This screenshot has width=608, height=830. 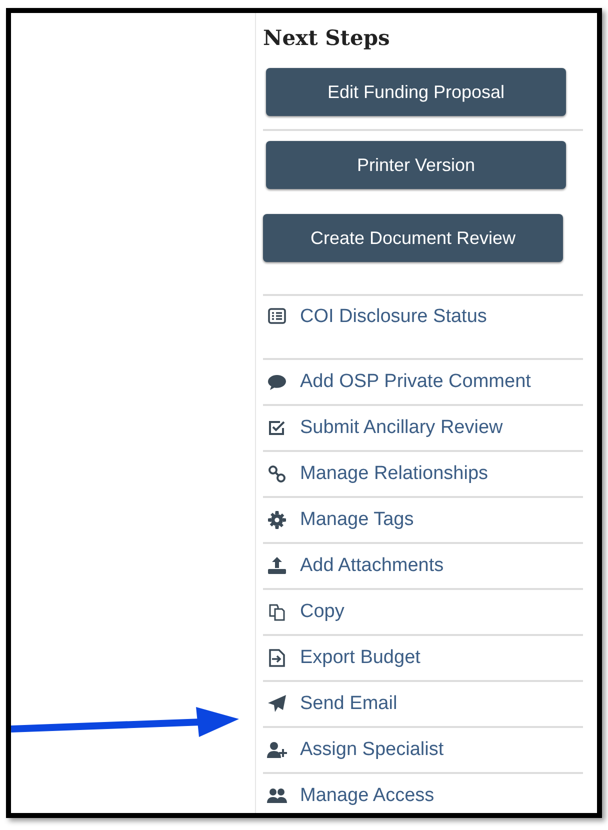 I want to click on action-link: Submit Ancillary Review, so click(x=401, y=428).